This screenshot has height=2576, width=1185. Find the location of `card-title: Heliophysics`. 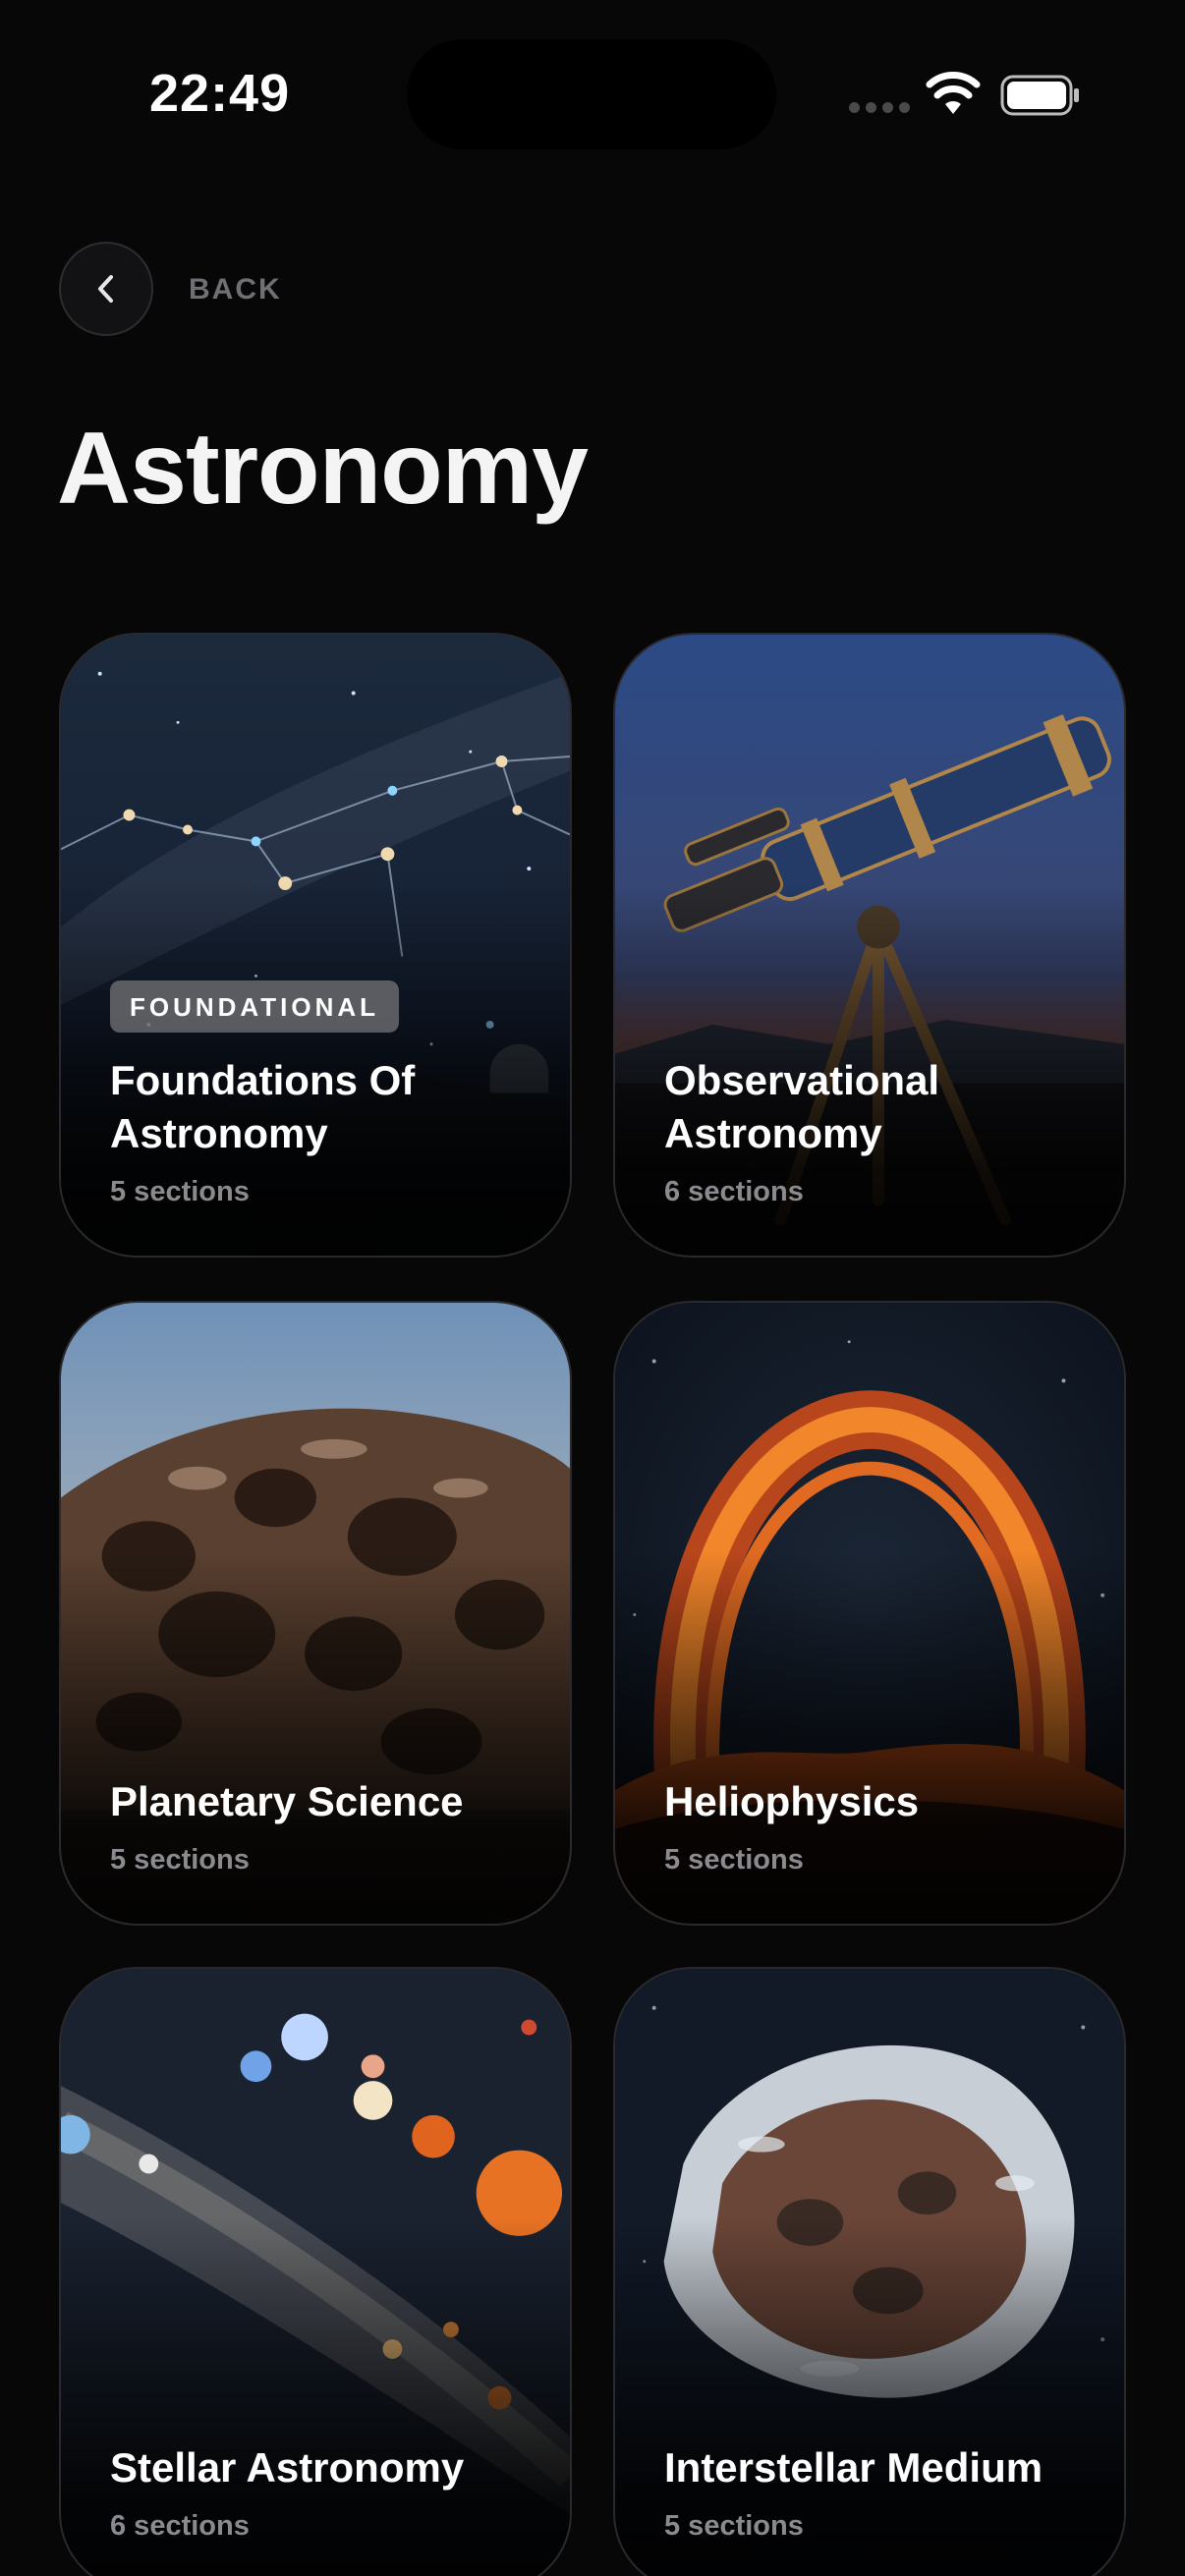

card-title: Heliophysics is located at coordinates (792, 1801).